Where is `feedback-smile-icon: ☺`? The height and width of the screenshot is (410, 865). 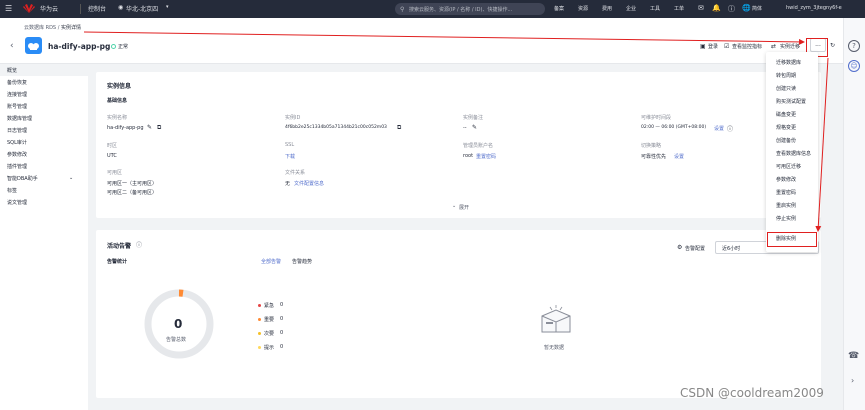
feedback-smile-icon: ☺ is located at coordinates (854, 66).